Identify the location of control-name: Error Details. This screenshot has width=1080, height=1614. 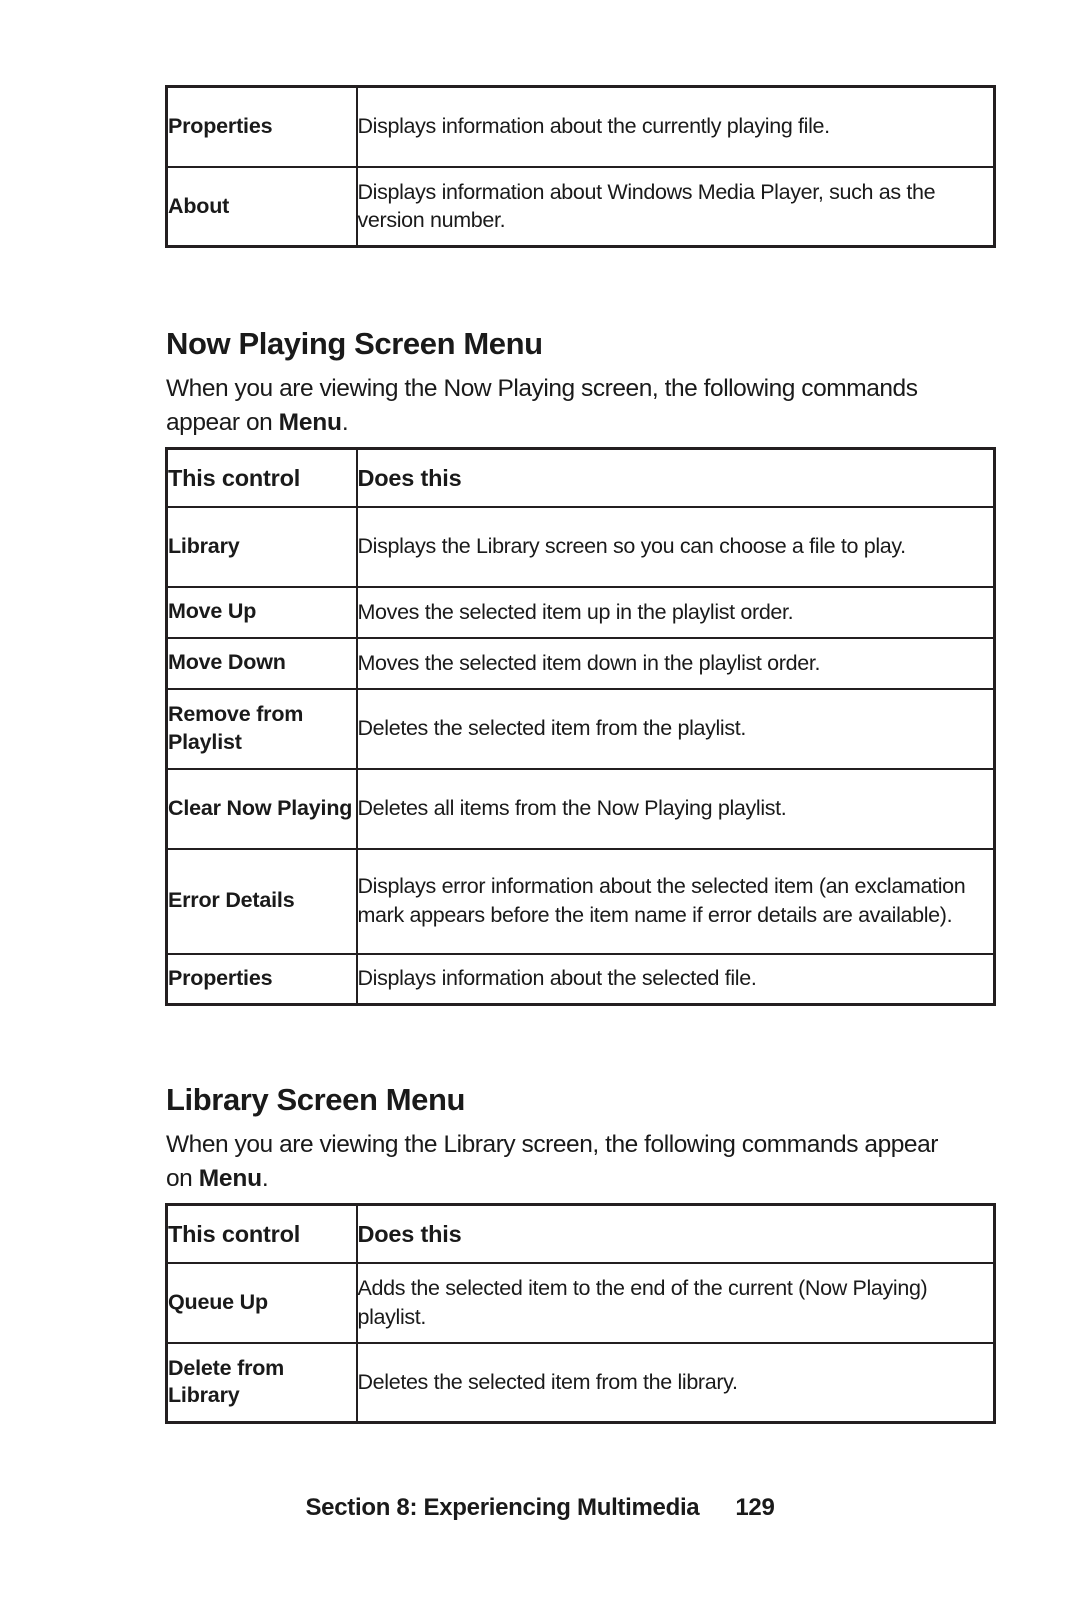
(261, 901).